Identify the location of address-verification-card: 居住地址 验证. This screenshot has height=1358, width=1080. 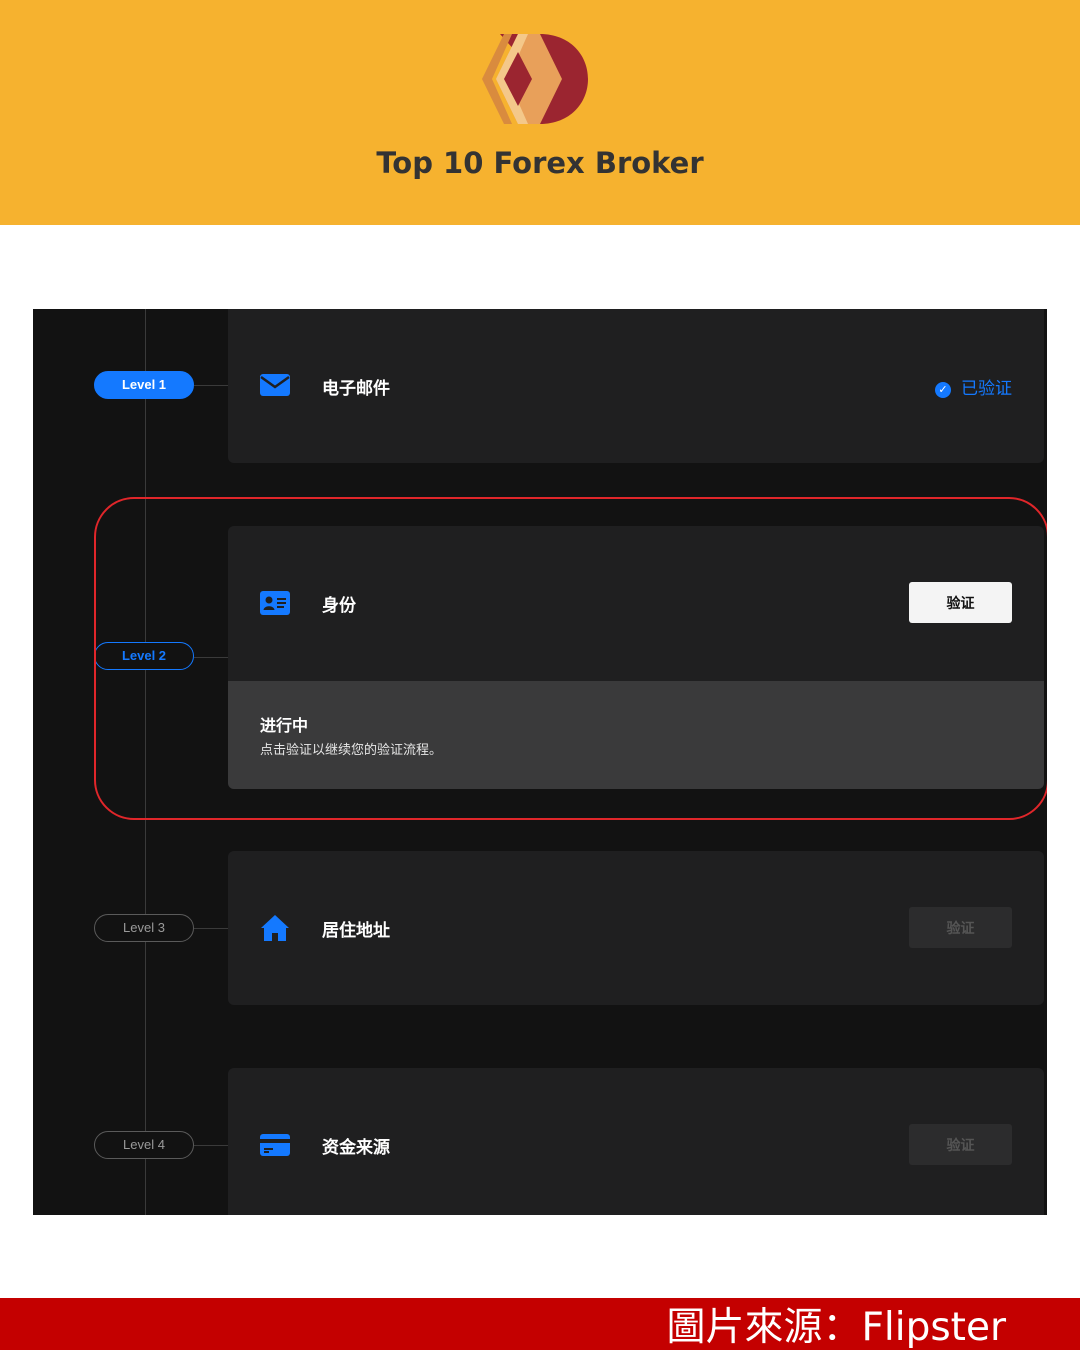
(636, 928).